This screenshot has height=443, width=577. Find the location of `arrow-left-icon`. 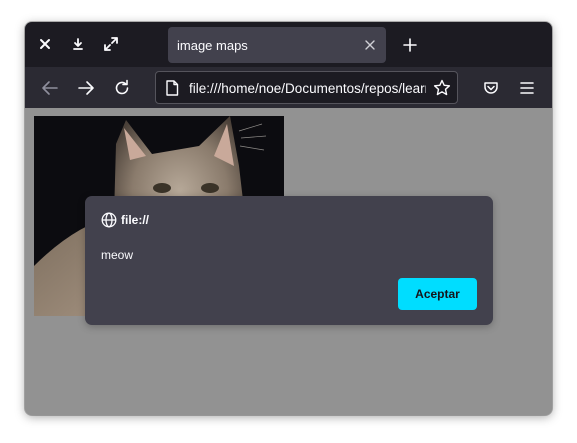

arrow-left-icon is located at coordinates (50, 88).